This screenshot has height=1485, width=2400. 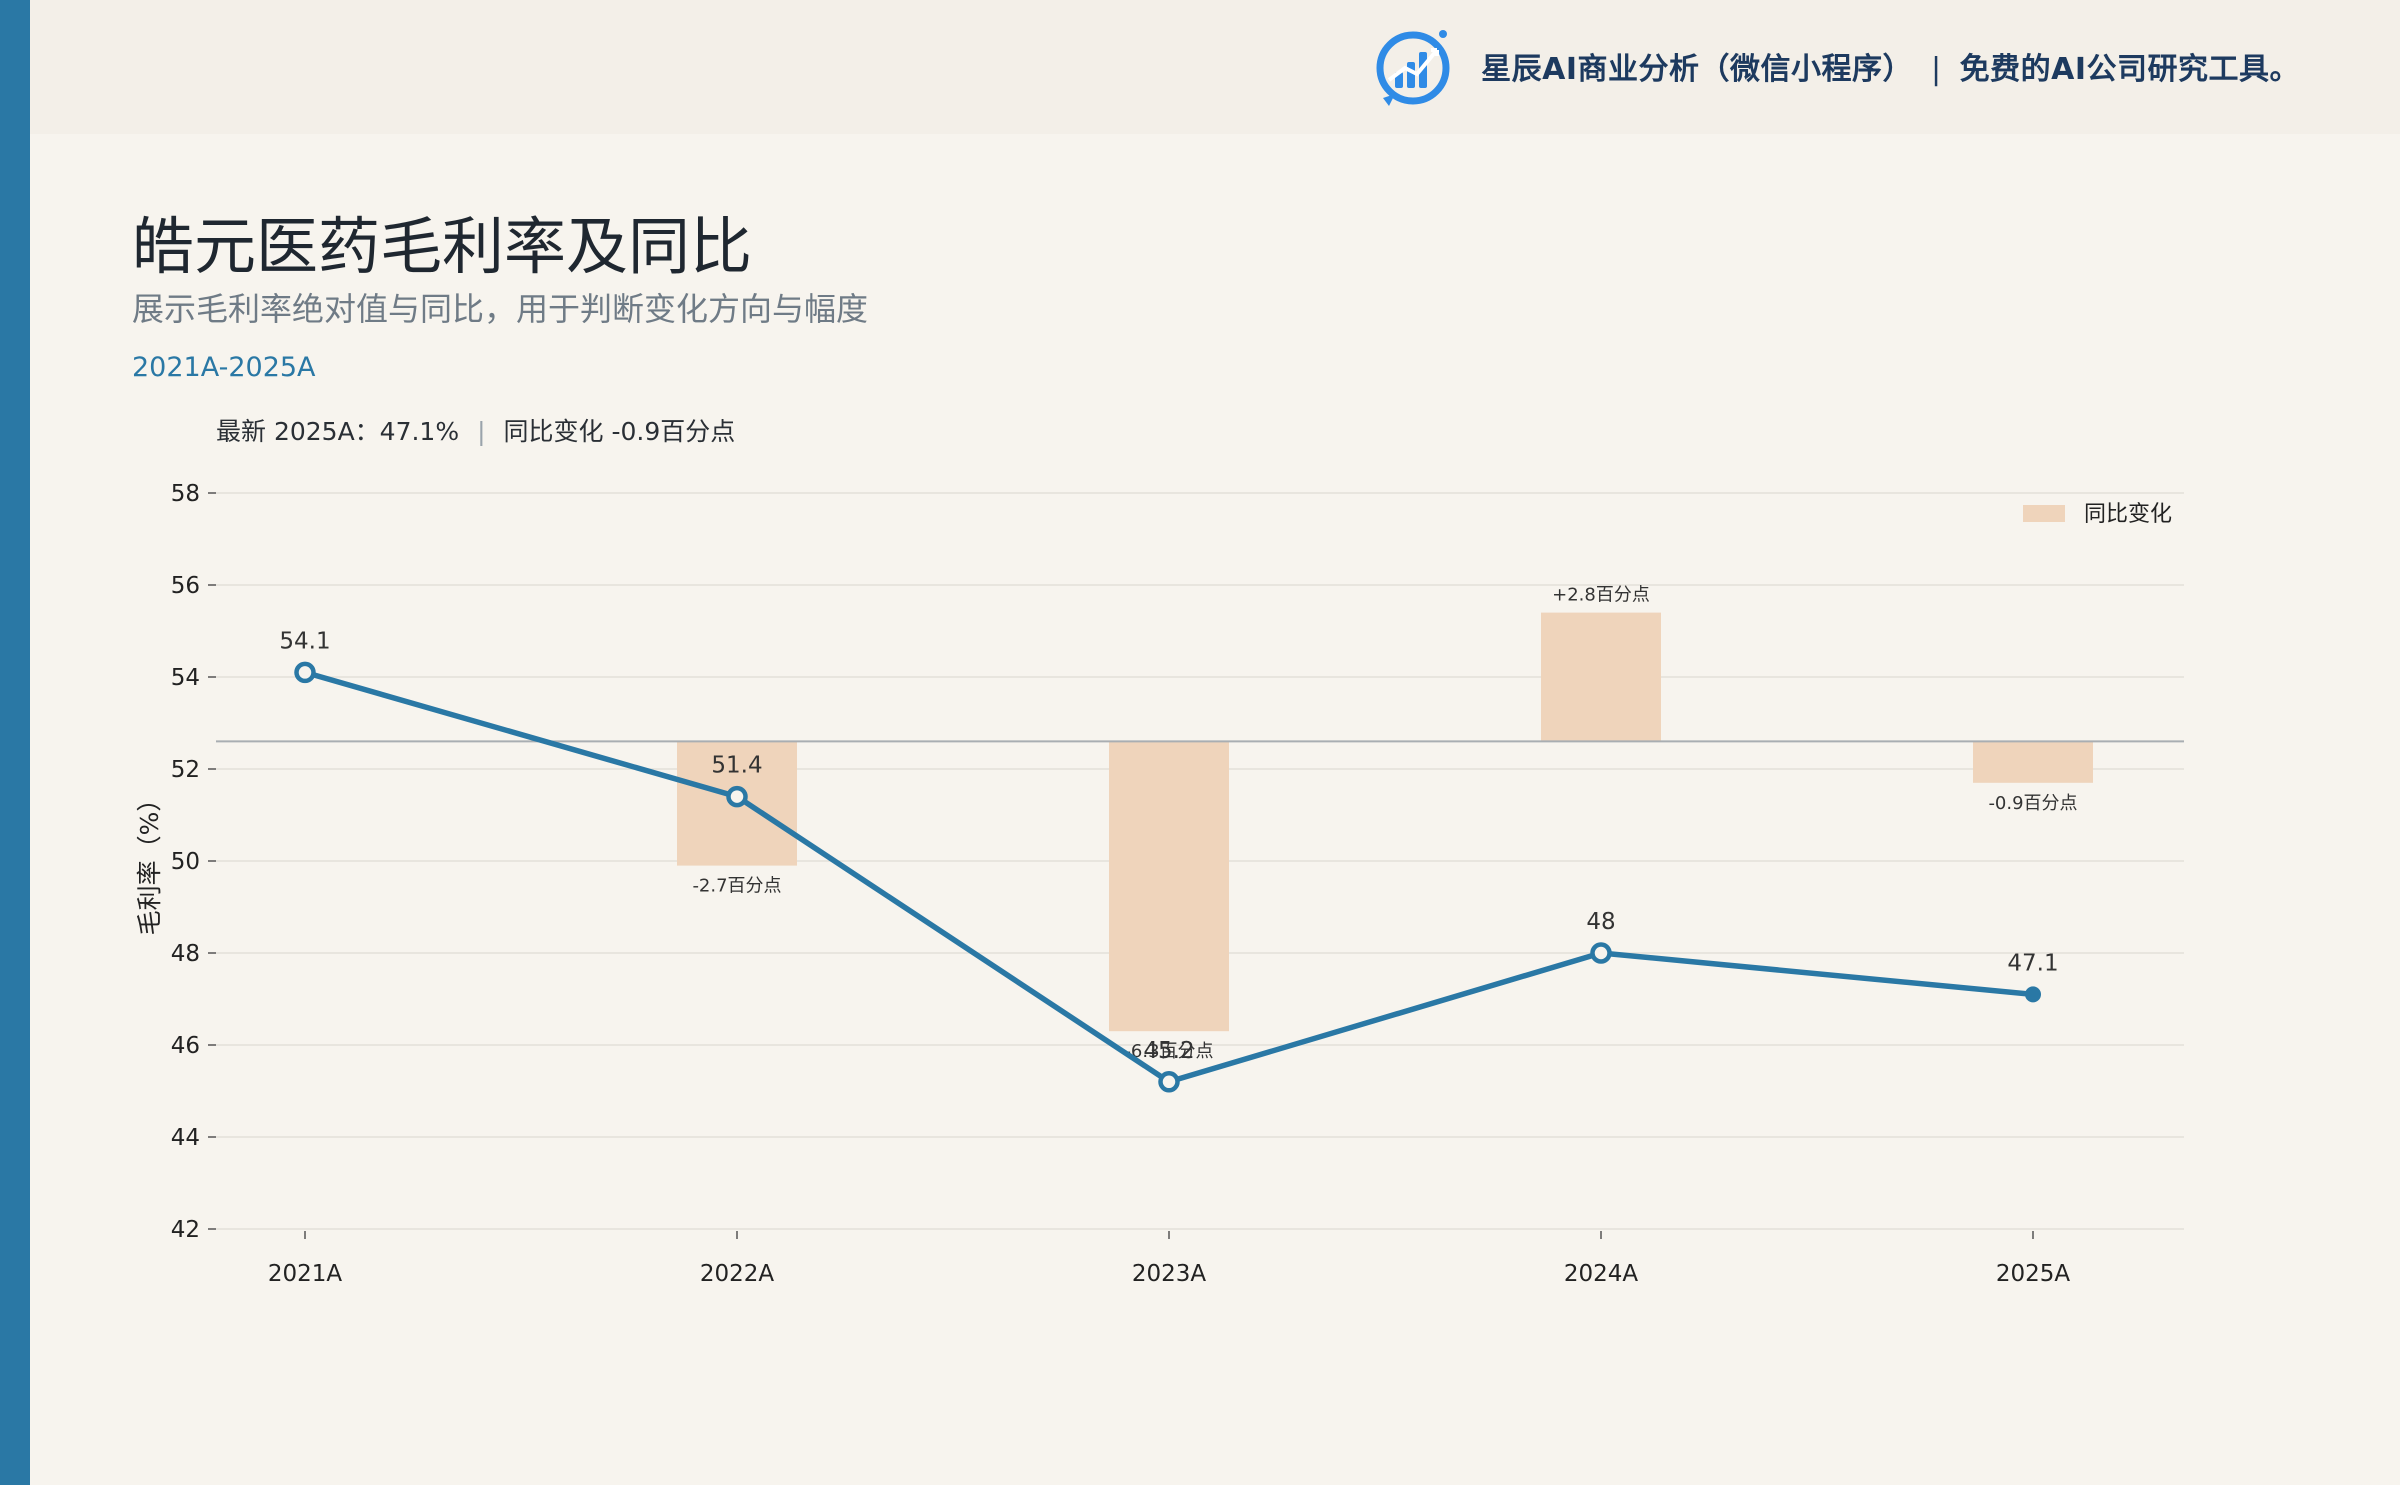 What do you see at coordinates (304, 641) in the screenshot?
I see `data-value-label: 54.1` at bounding box center [304, 641].